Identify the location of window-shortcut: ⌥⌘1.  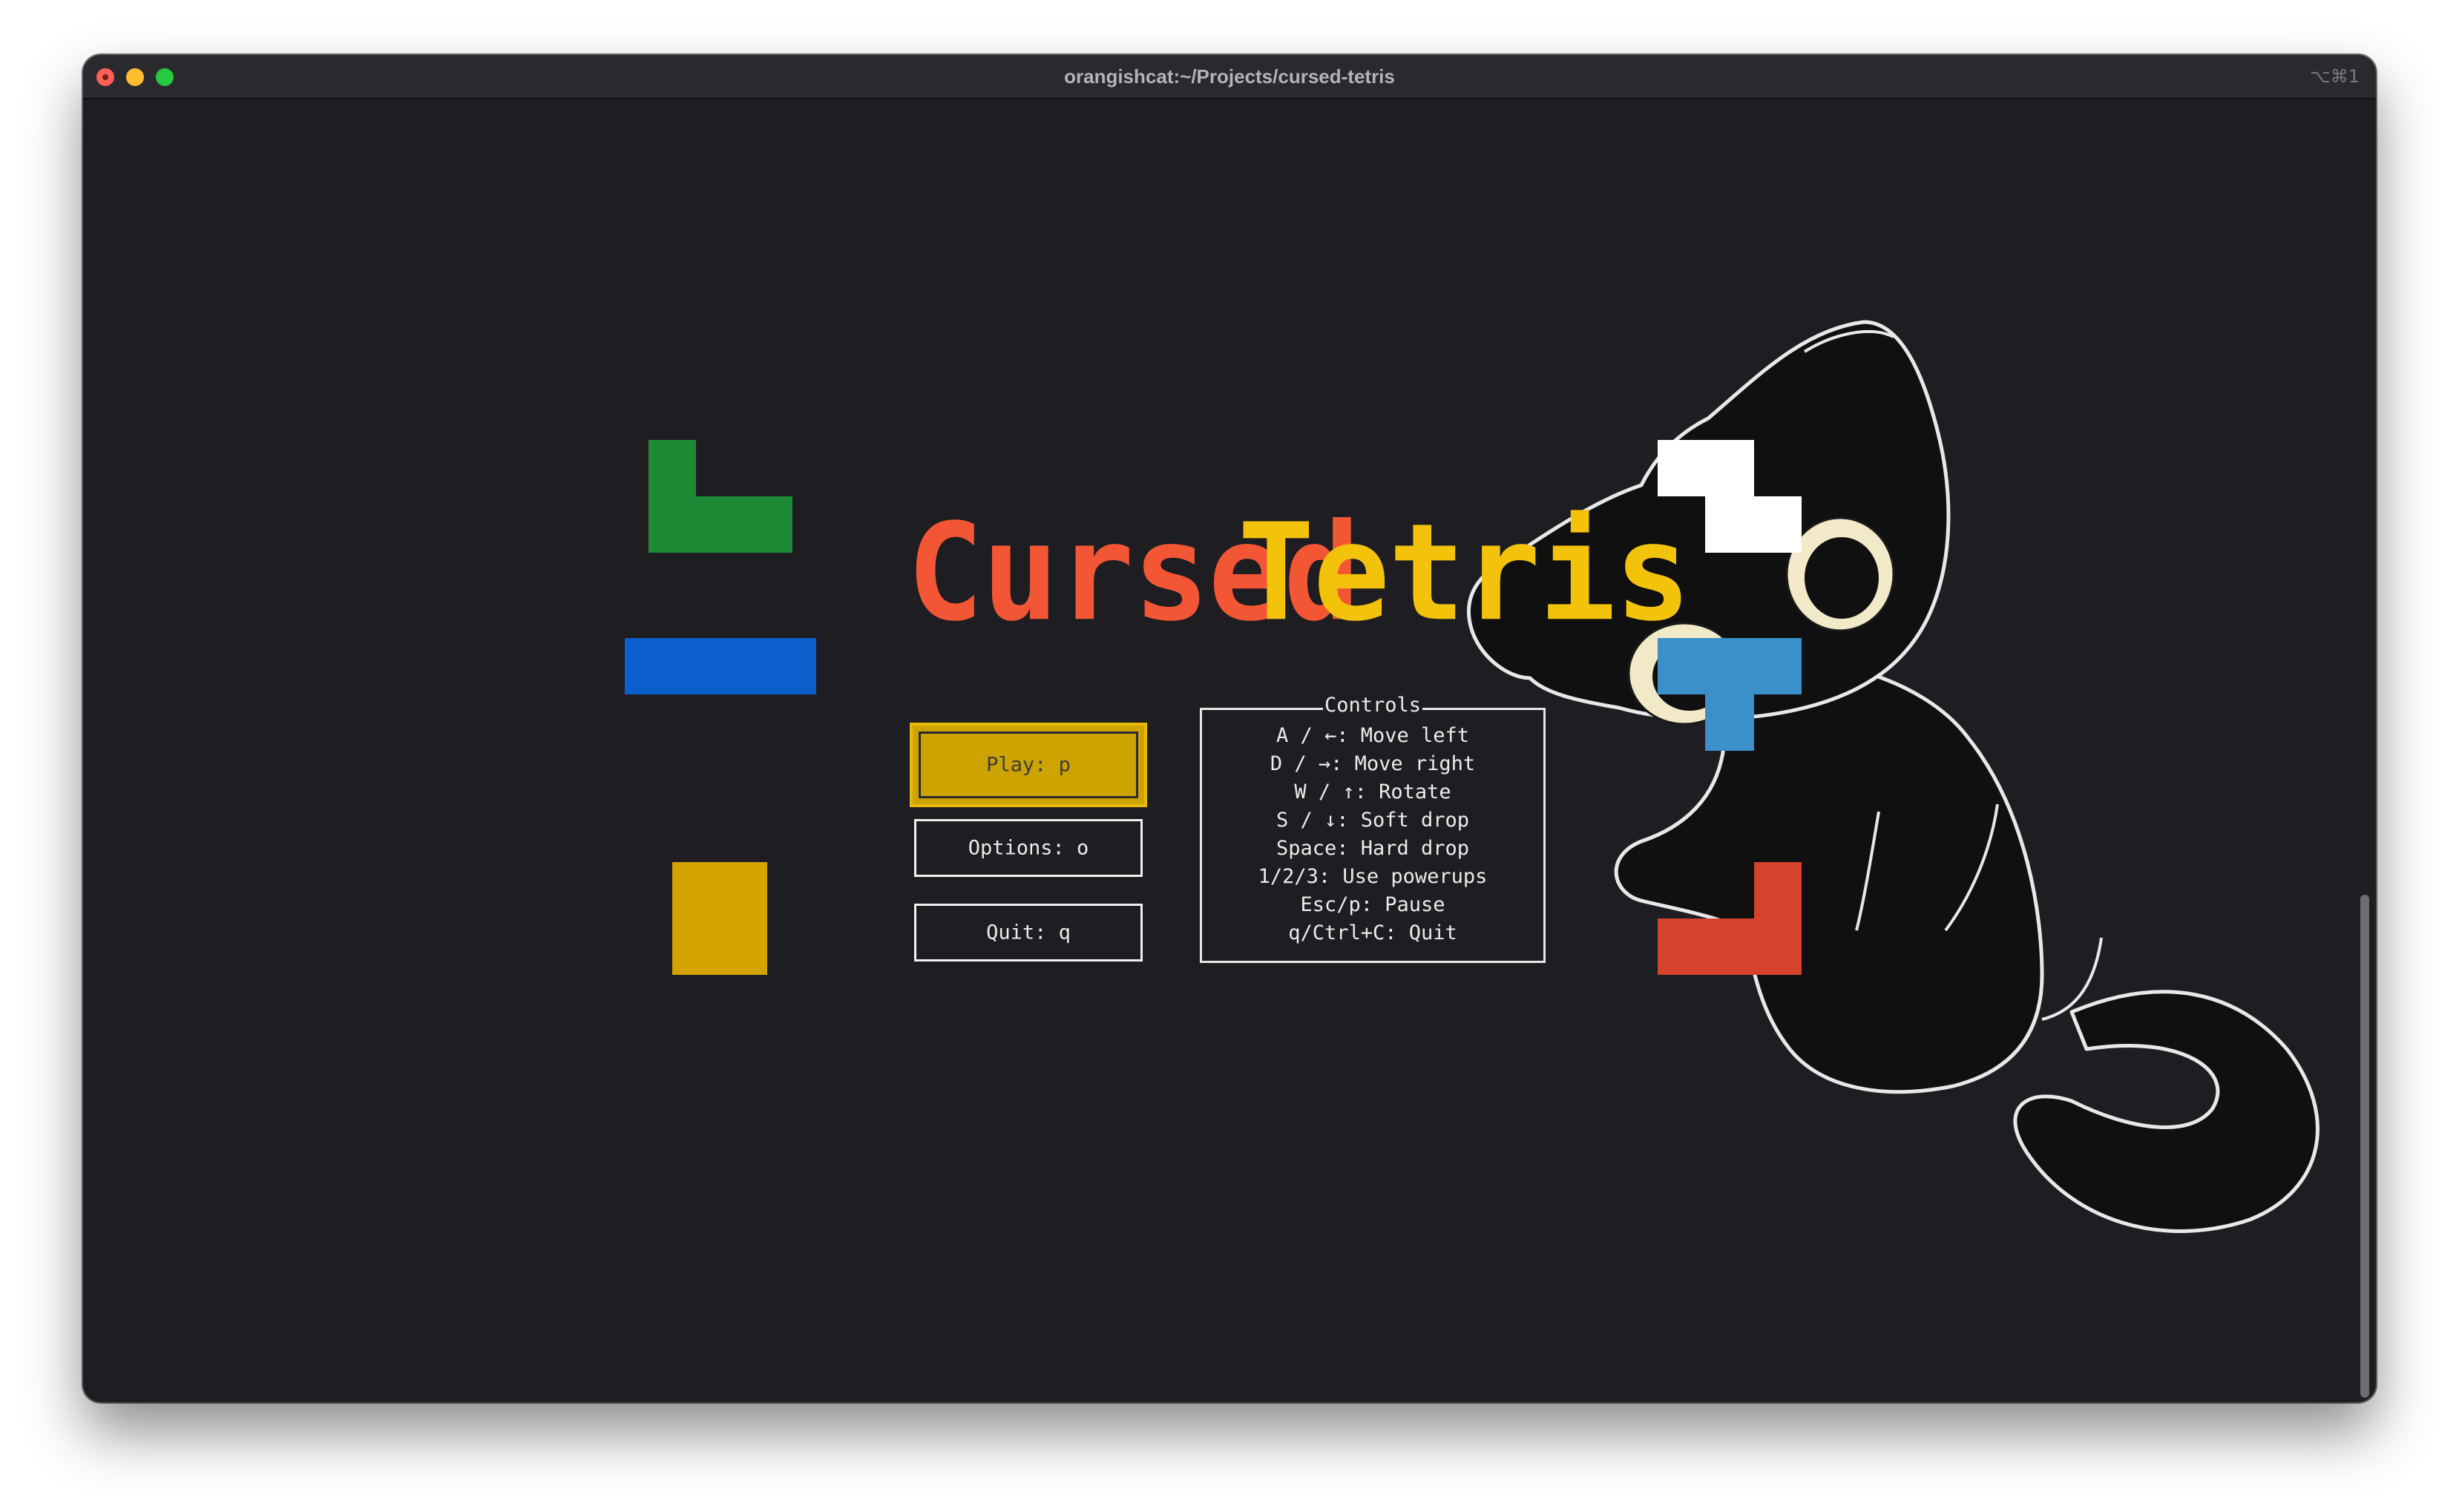
(2335, 76).